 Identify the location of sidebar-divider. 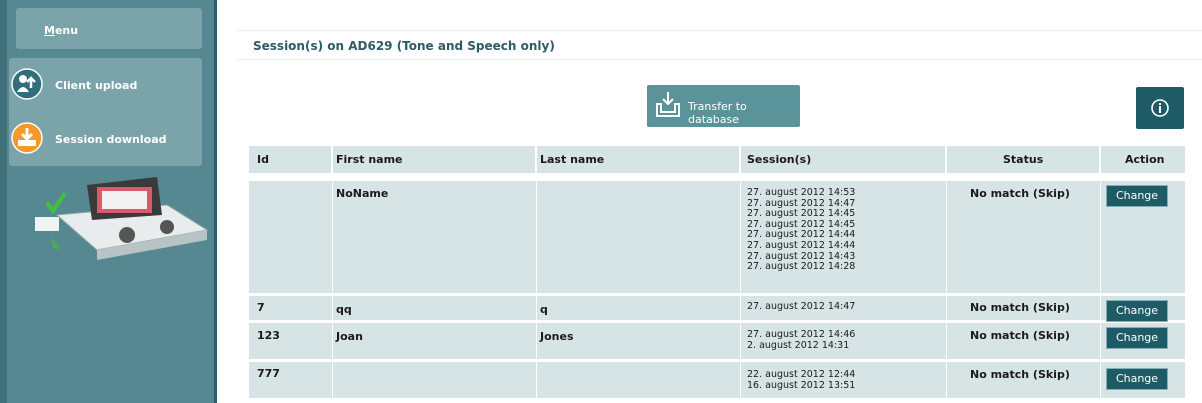
(215, 201).